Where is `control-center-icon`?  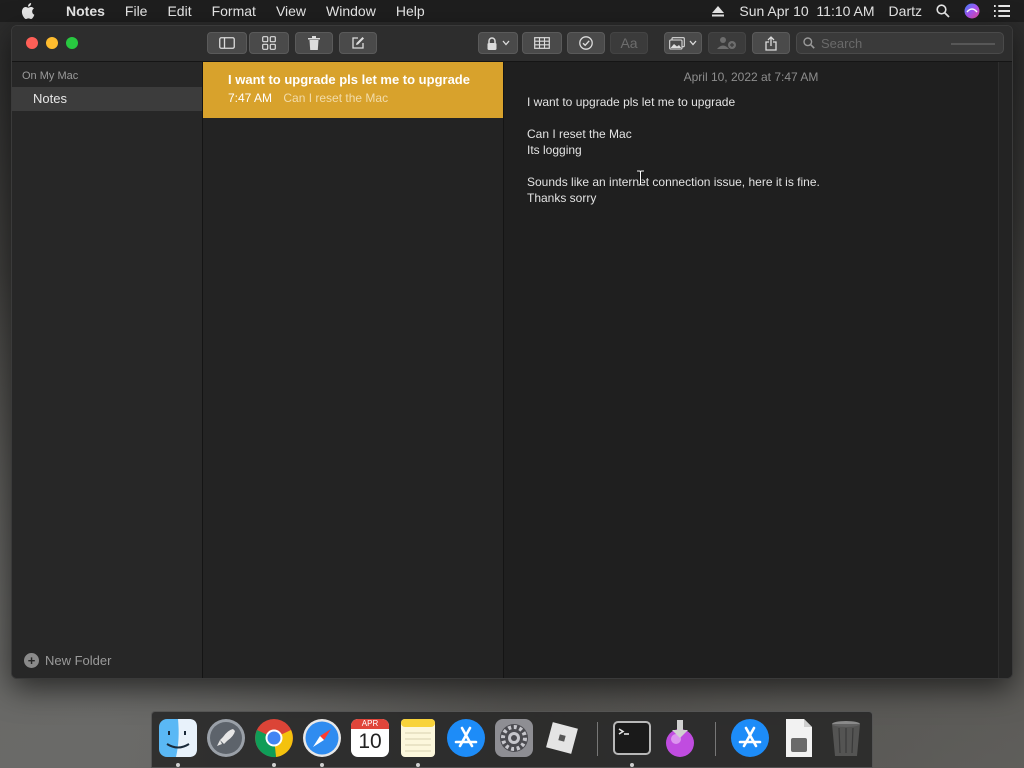 control-center-icon is located at coordinates (1002, 11).